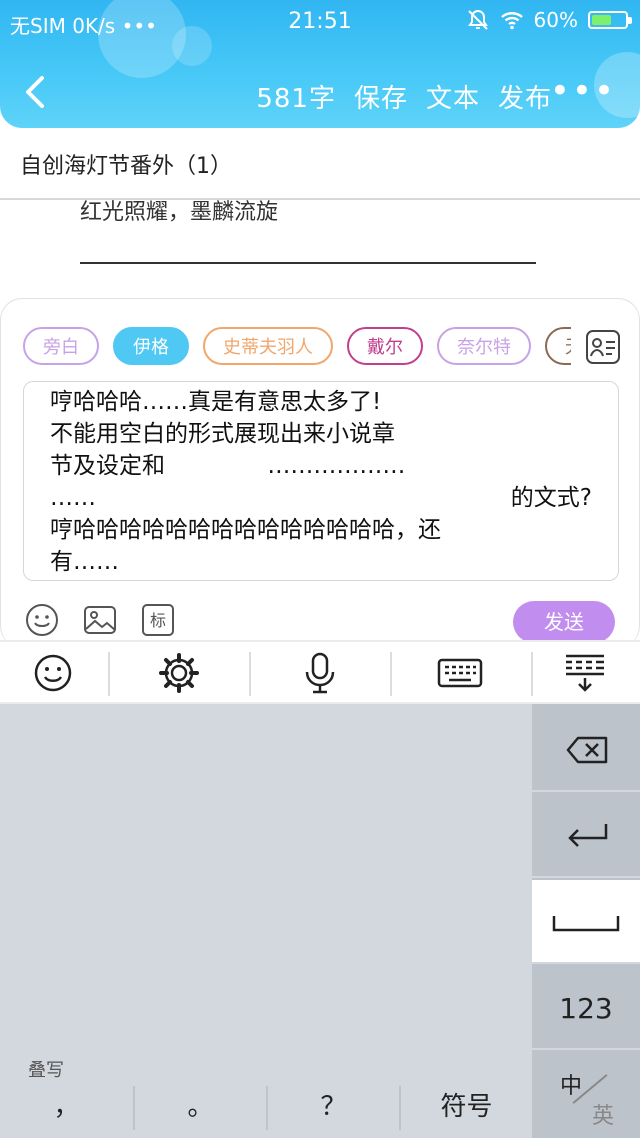  I want to click on battery-icon, so click(610, 20).